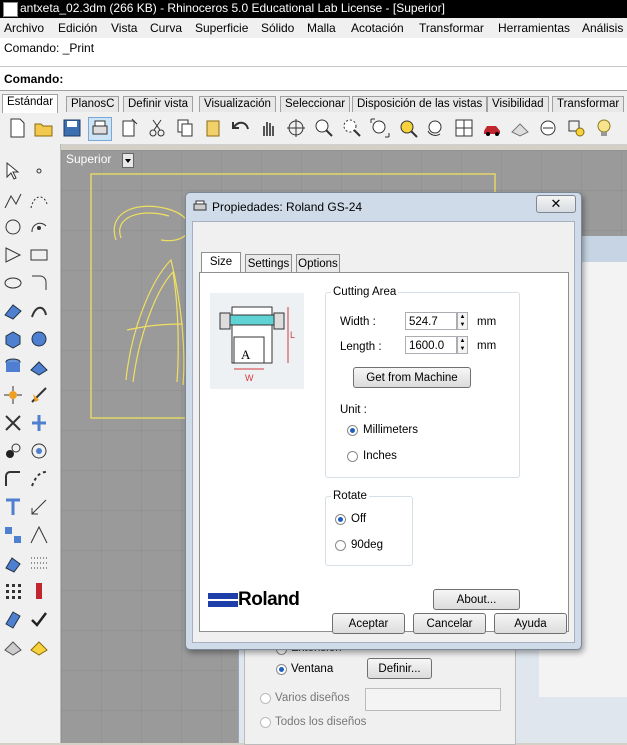 The width and height of the screenshot is (627, 745). Describe the element at coordinates (352, 430) in the screenshot. I see `millimeters-radio` at that location.